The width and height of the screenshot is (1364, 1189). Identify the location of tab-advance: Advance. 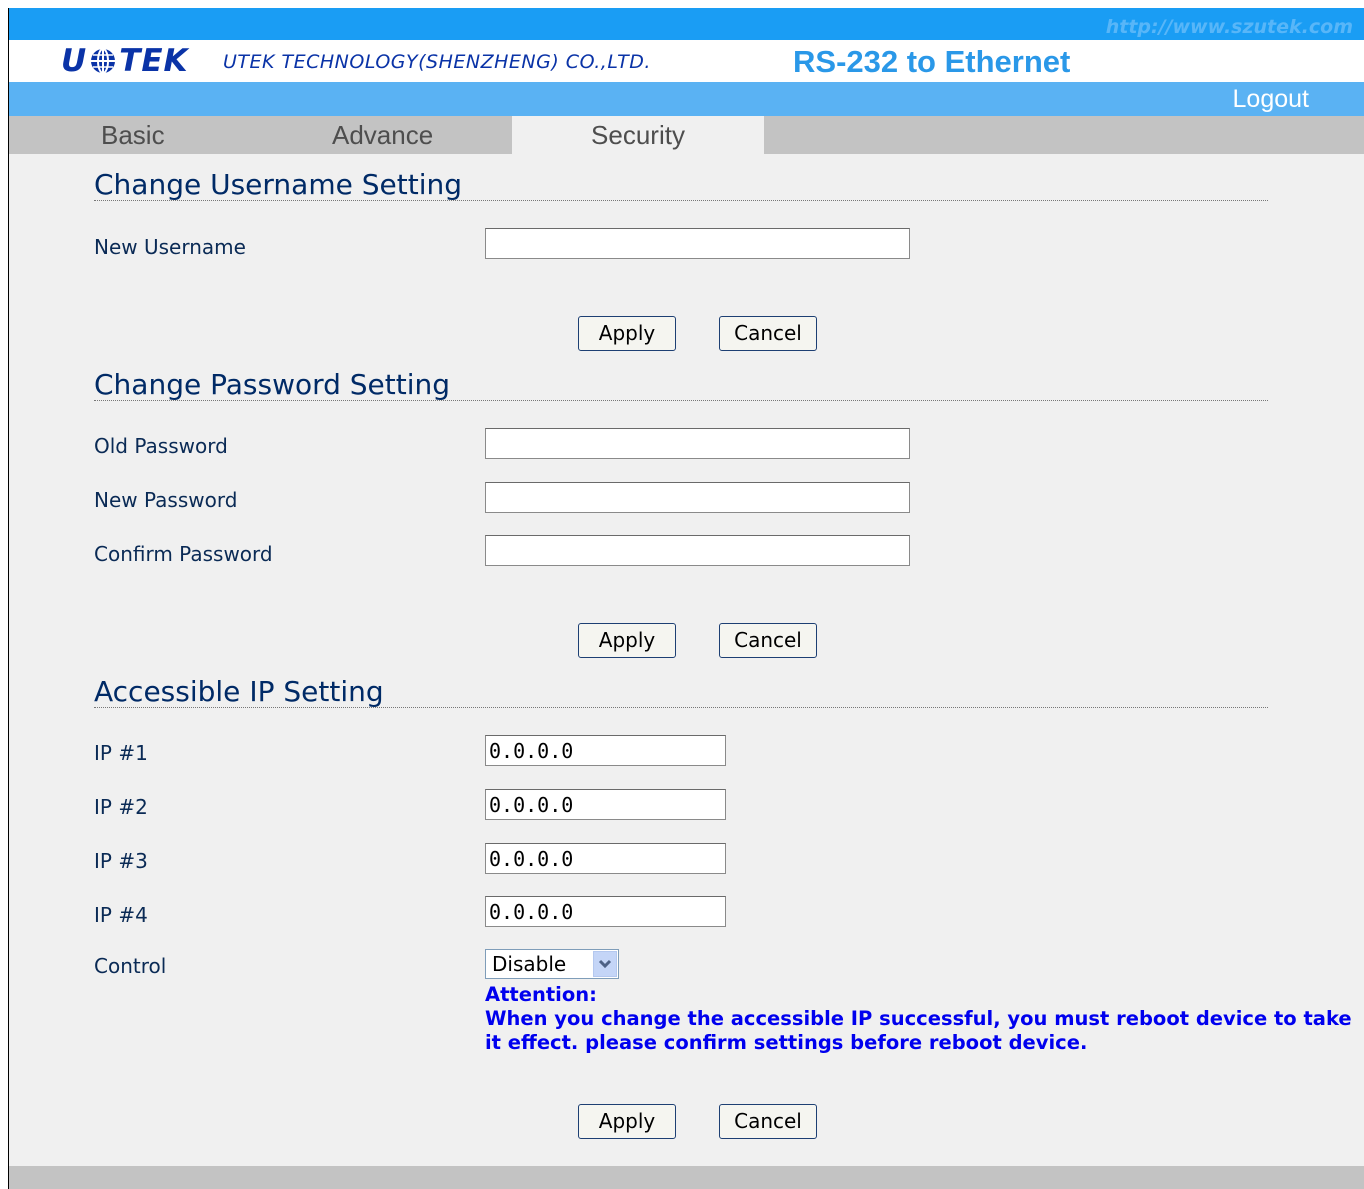
(382, 135).